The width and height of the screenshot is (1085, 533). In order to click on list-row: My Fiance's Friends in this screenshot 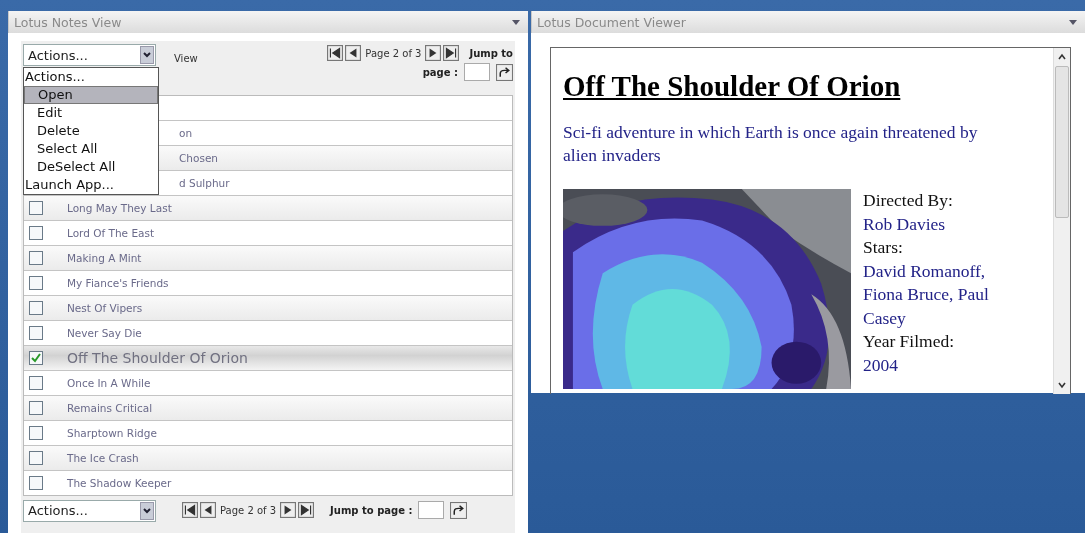, I will do `click(268, 283)`.